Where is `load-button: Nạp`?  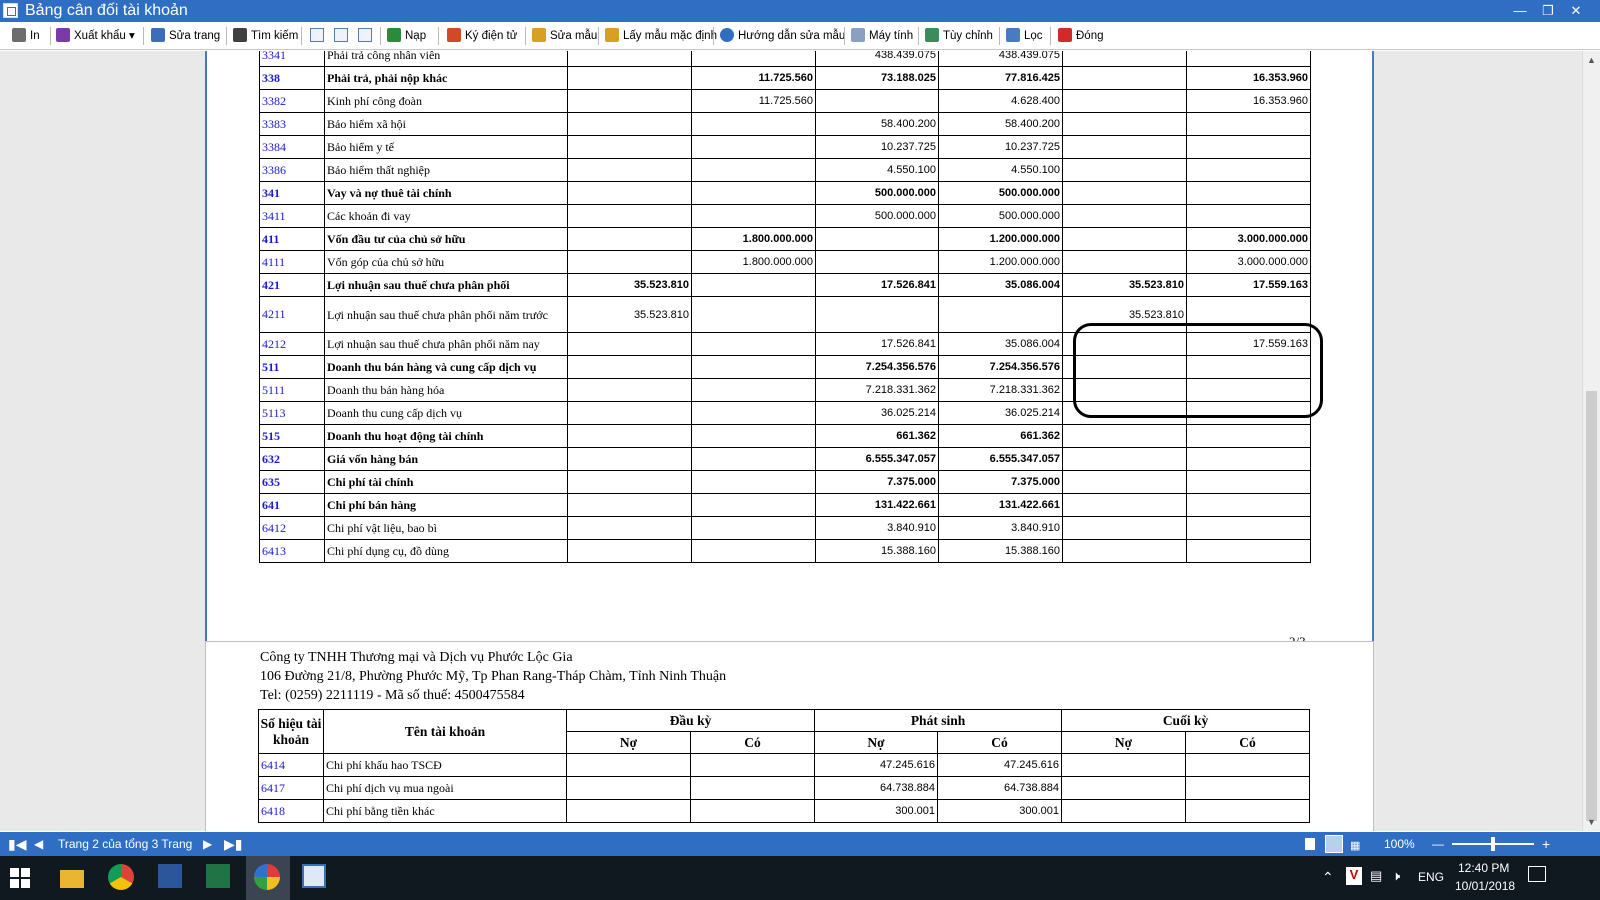
load-button: Nạp is located at coordinates (406, 36).